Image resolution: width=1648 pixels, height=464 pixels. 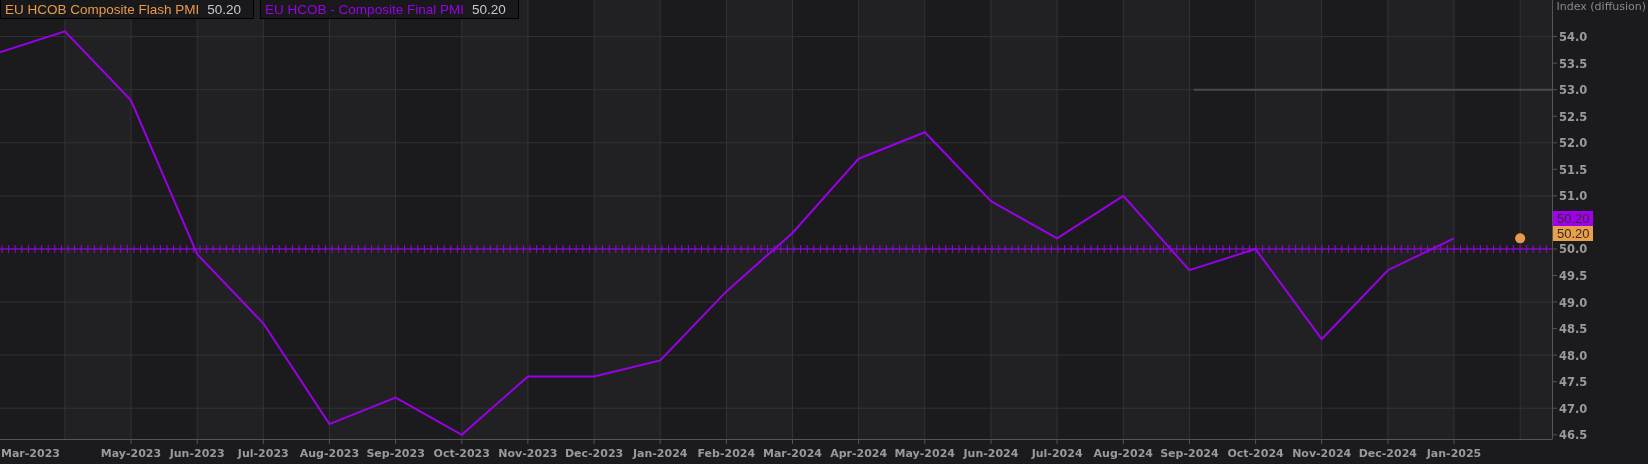 I want to click on x-tick-label: Jun-2024, so click(x=991, y=453).